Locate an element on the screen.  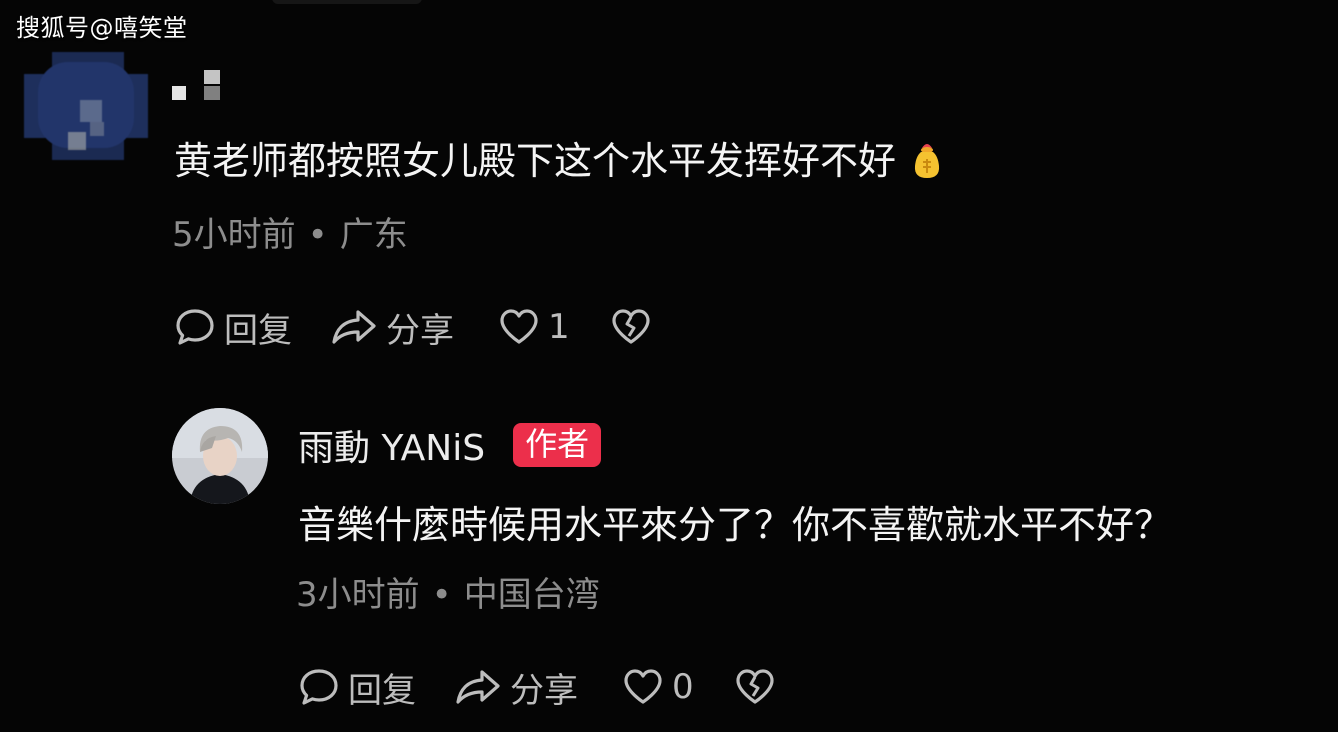
like-button: 0 is located at coordinates (658, 687).